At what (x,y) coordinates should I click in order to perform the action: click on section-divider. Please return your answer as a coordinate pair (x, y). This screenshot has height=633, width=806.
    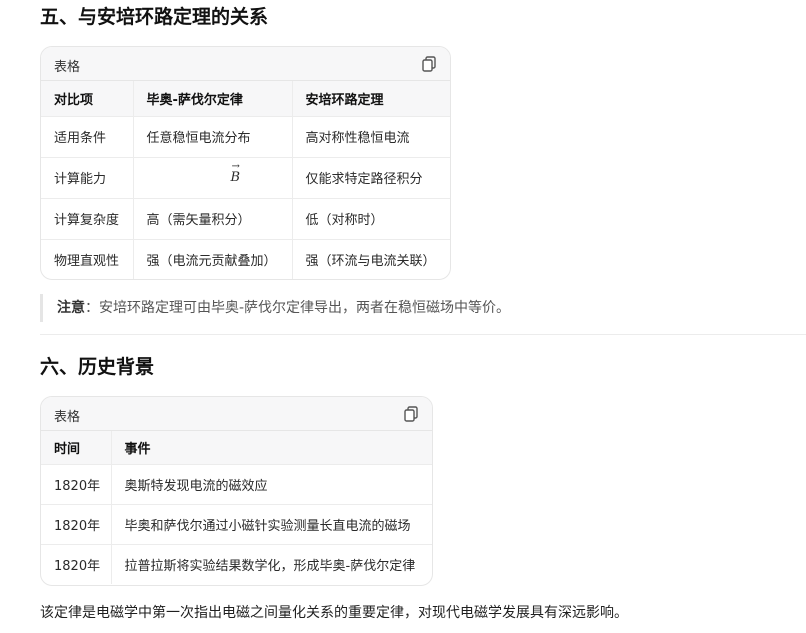
    Looking at the image, I should click on (423, 334).